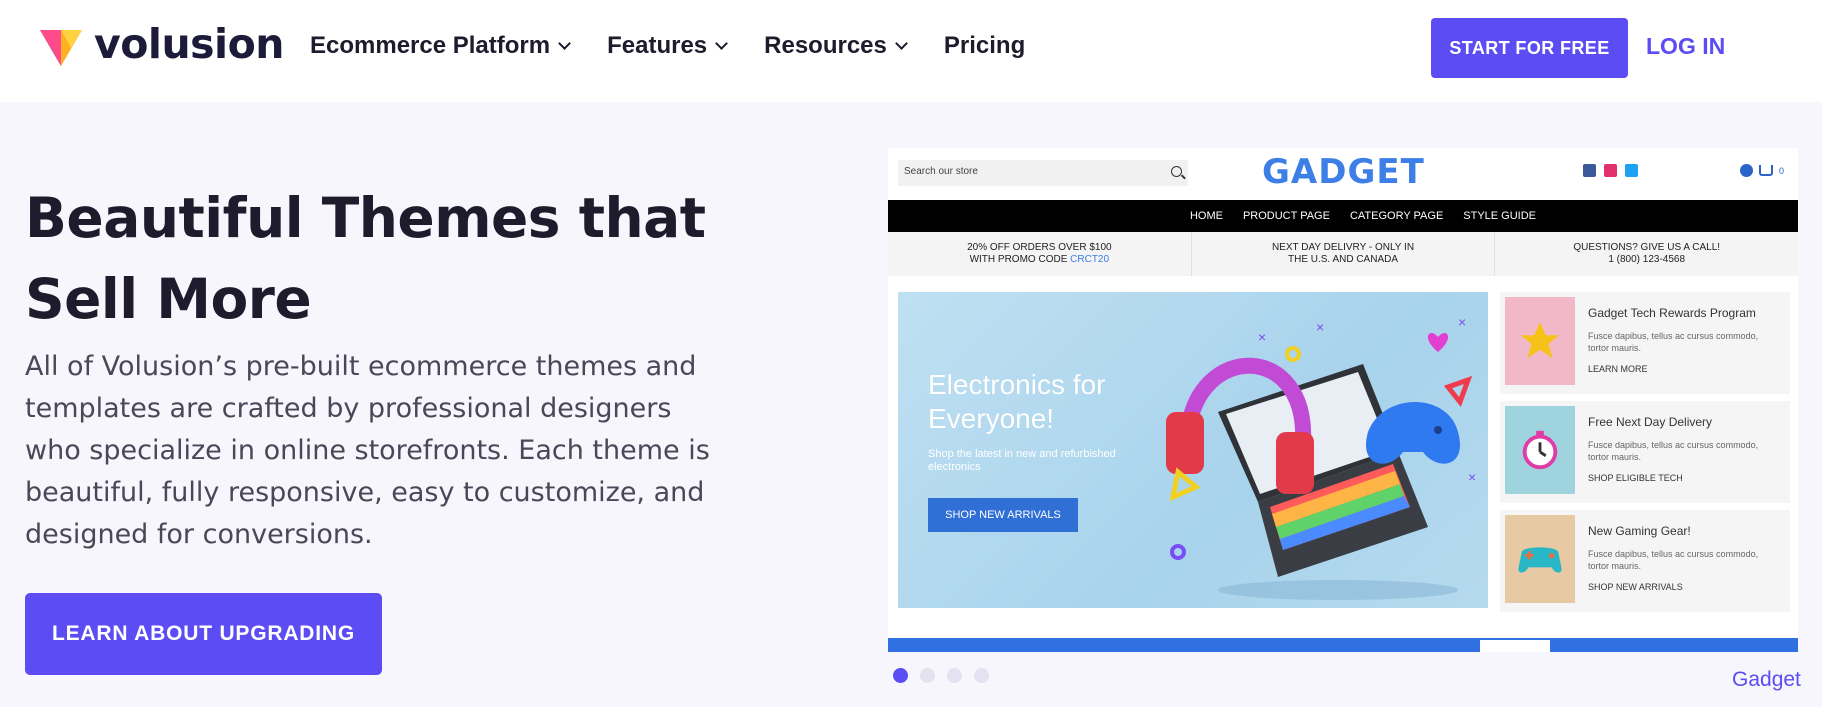  I want to click on volusion-logo-icon, so click(61, 48).